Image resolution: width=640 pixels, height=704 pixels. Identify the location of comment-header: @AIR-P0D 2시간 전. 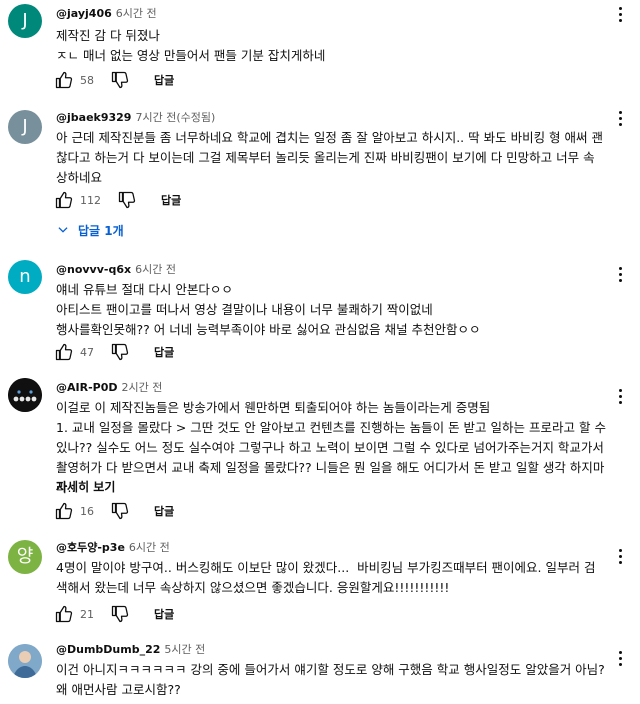
(109, 388).